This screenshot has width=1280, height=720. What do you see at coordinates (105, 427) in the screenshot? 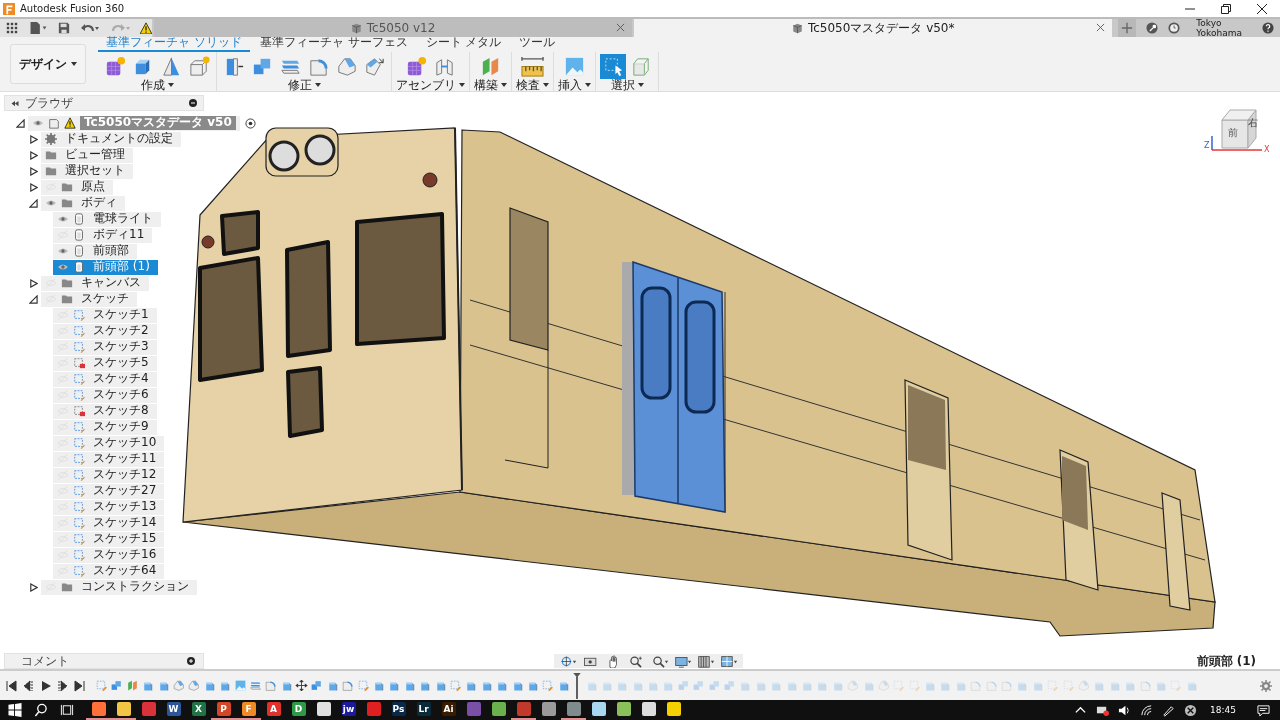
I see `tree-item: スケッチ9` at bounding box center [105, 427].